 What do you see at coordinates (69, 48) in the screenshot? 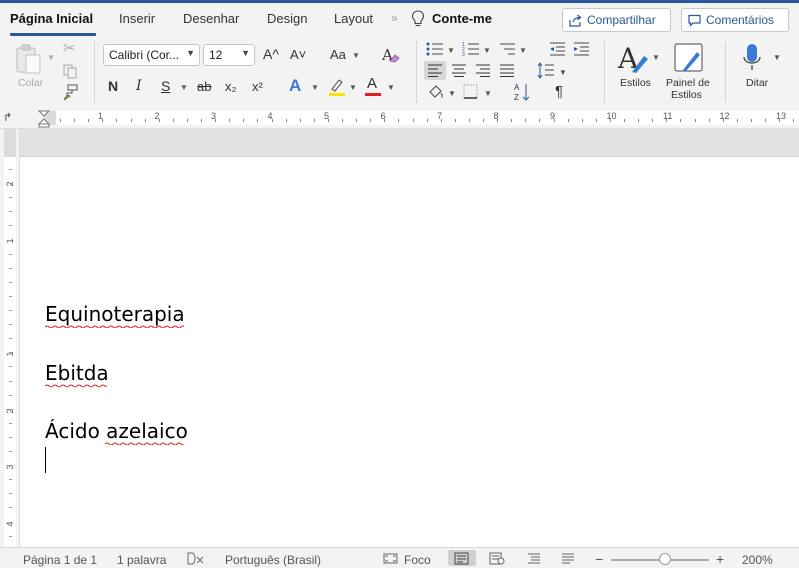
I see `cut-icon: ✂` at bounding box center [69, 48].